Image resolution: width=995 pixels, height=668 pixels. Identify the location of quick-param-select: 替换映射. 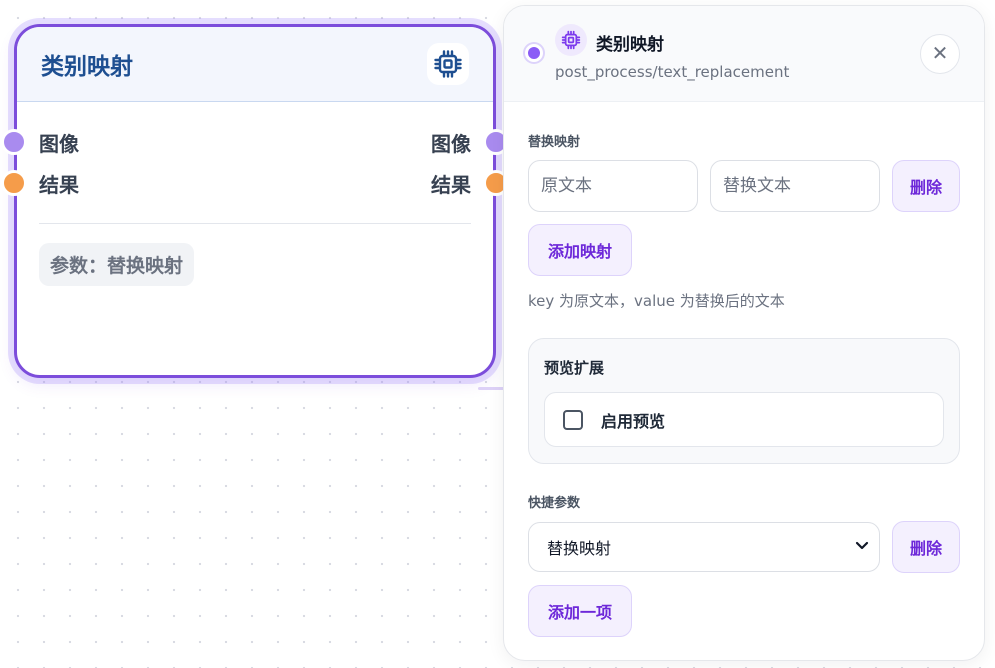
(704, 547).